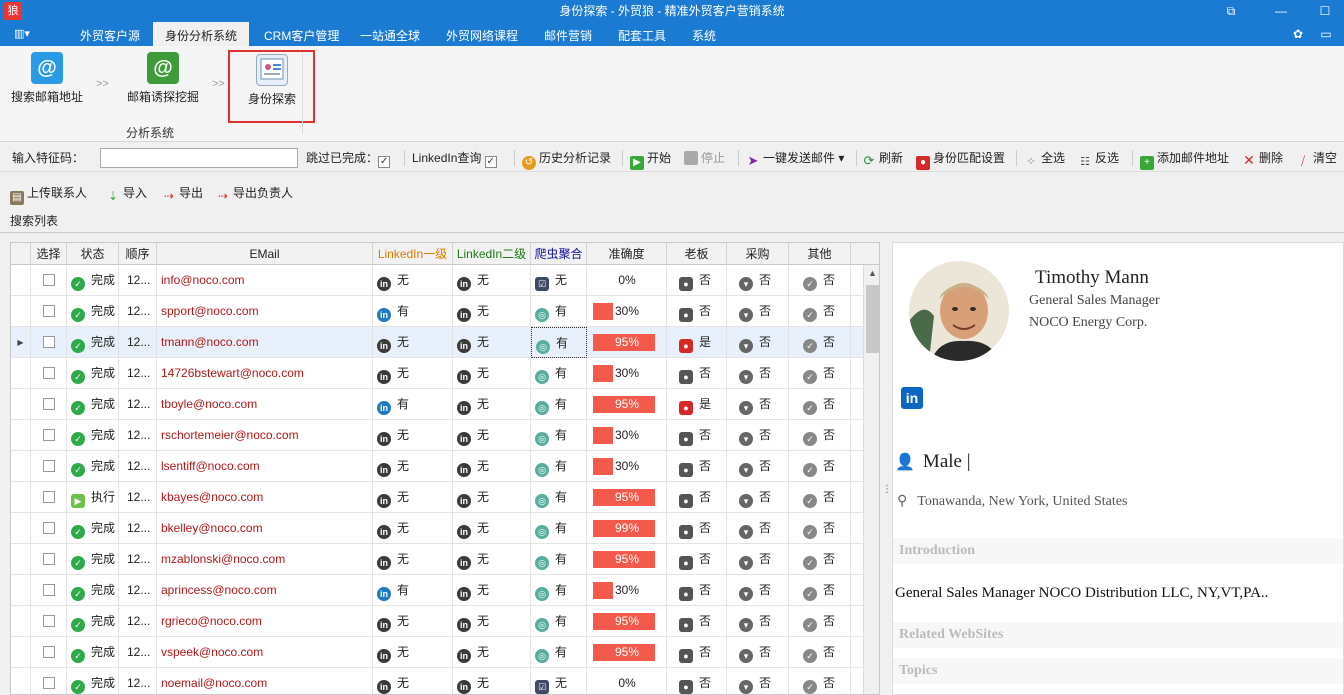 This screenshot has height=695, width=1344. What do you see at coordinates (110, 34) in the screenshot?
I see `menu-item-0: 外贸客户源` at bounding box center [110, 34].